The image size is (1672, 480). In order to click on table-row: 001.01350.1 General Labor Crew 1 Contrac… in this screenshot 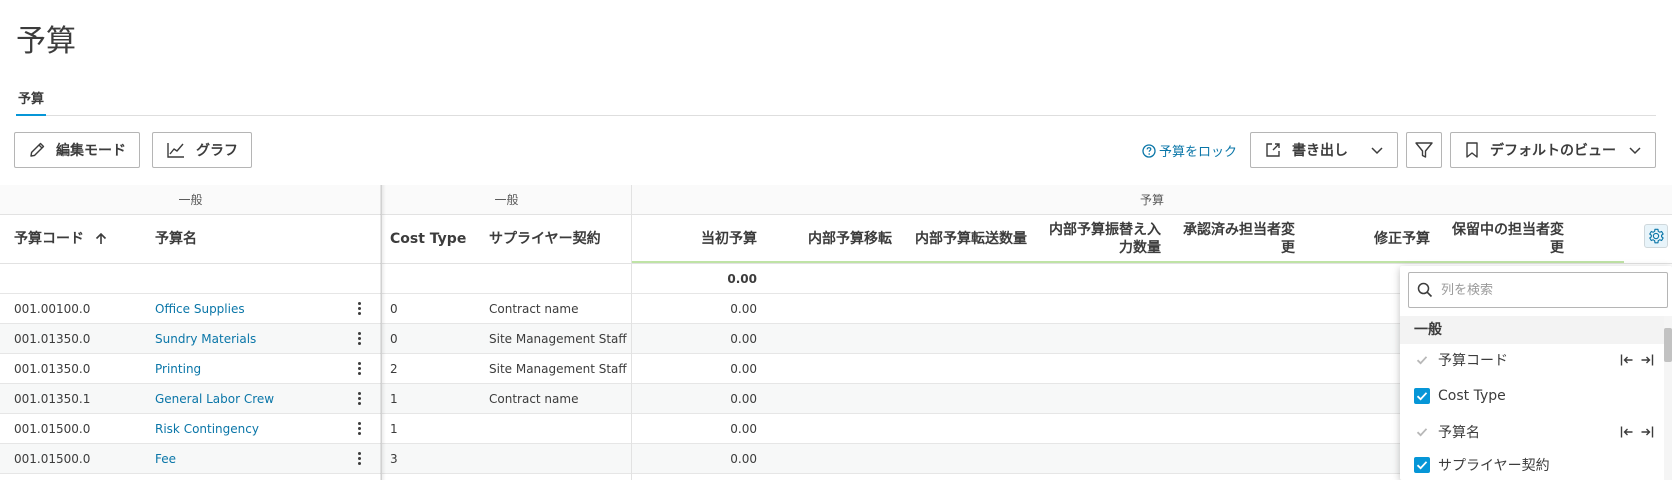, I will do `click(700, 399)`.